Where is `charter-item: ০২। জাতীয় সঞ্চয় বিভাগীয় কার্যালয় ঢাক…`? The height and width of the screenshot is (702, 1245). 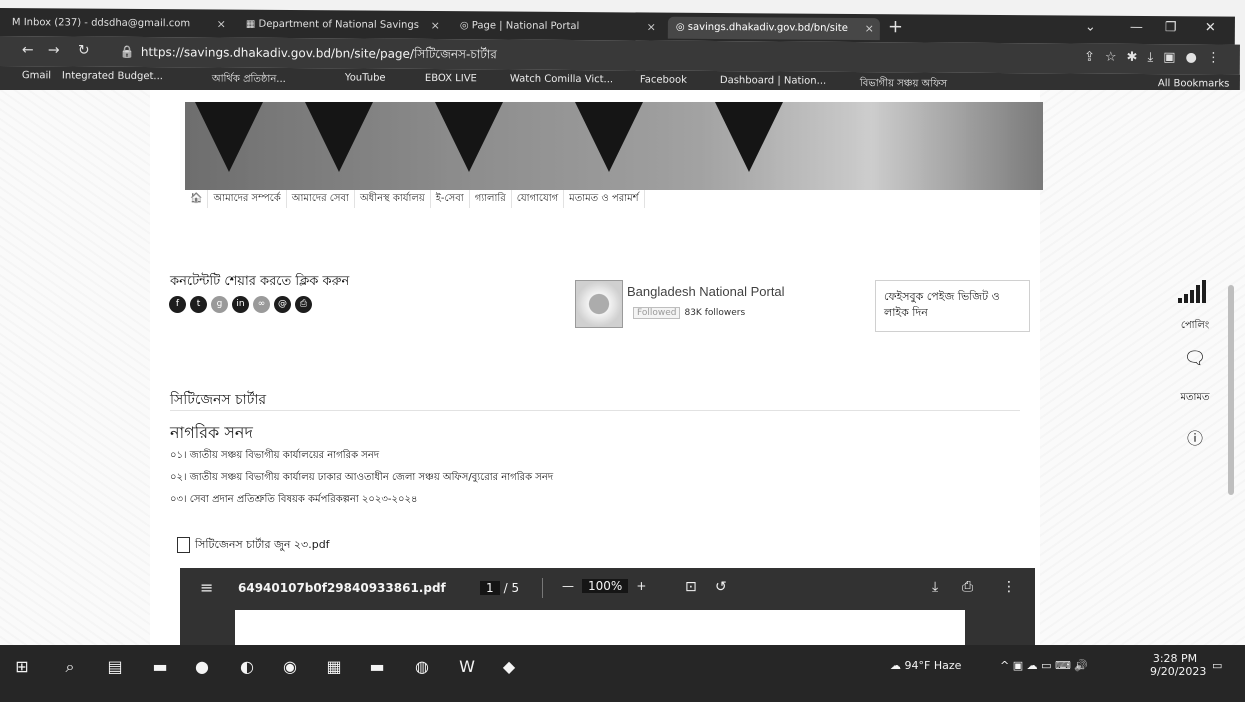 charter-item: ০২। জাতীয় সঞ্চয় বিভাগীয় কার্যালয় ঢাক… is located at coordinates (361, 478).